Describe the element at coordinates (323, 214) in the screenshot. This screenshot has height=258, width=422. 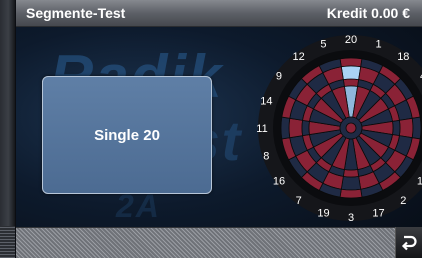
I see `segment-number-label: 19` at that location.